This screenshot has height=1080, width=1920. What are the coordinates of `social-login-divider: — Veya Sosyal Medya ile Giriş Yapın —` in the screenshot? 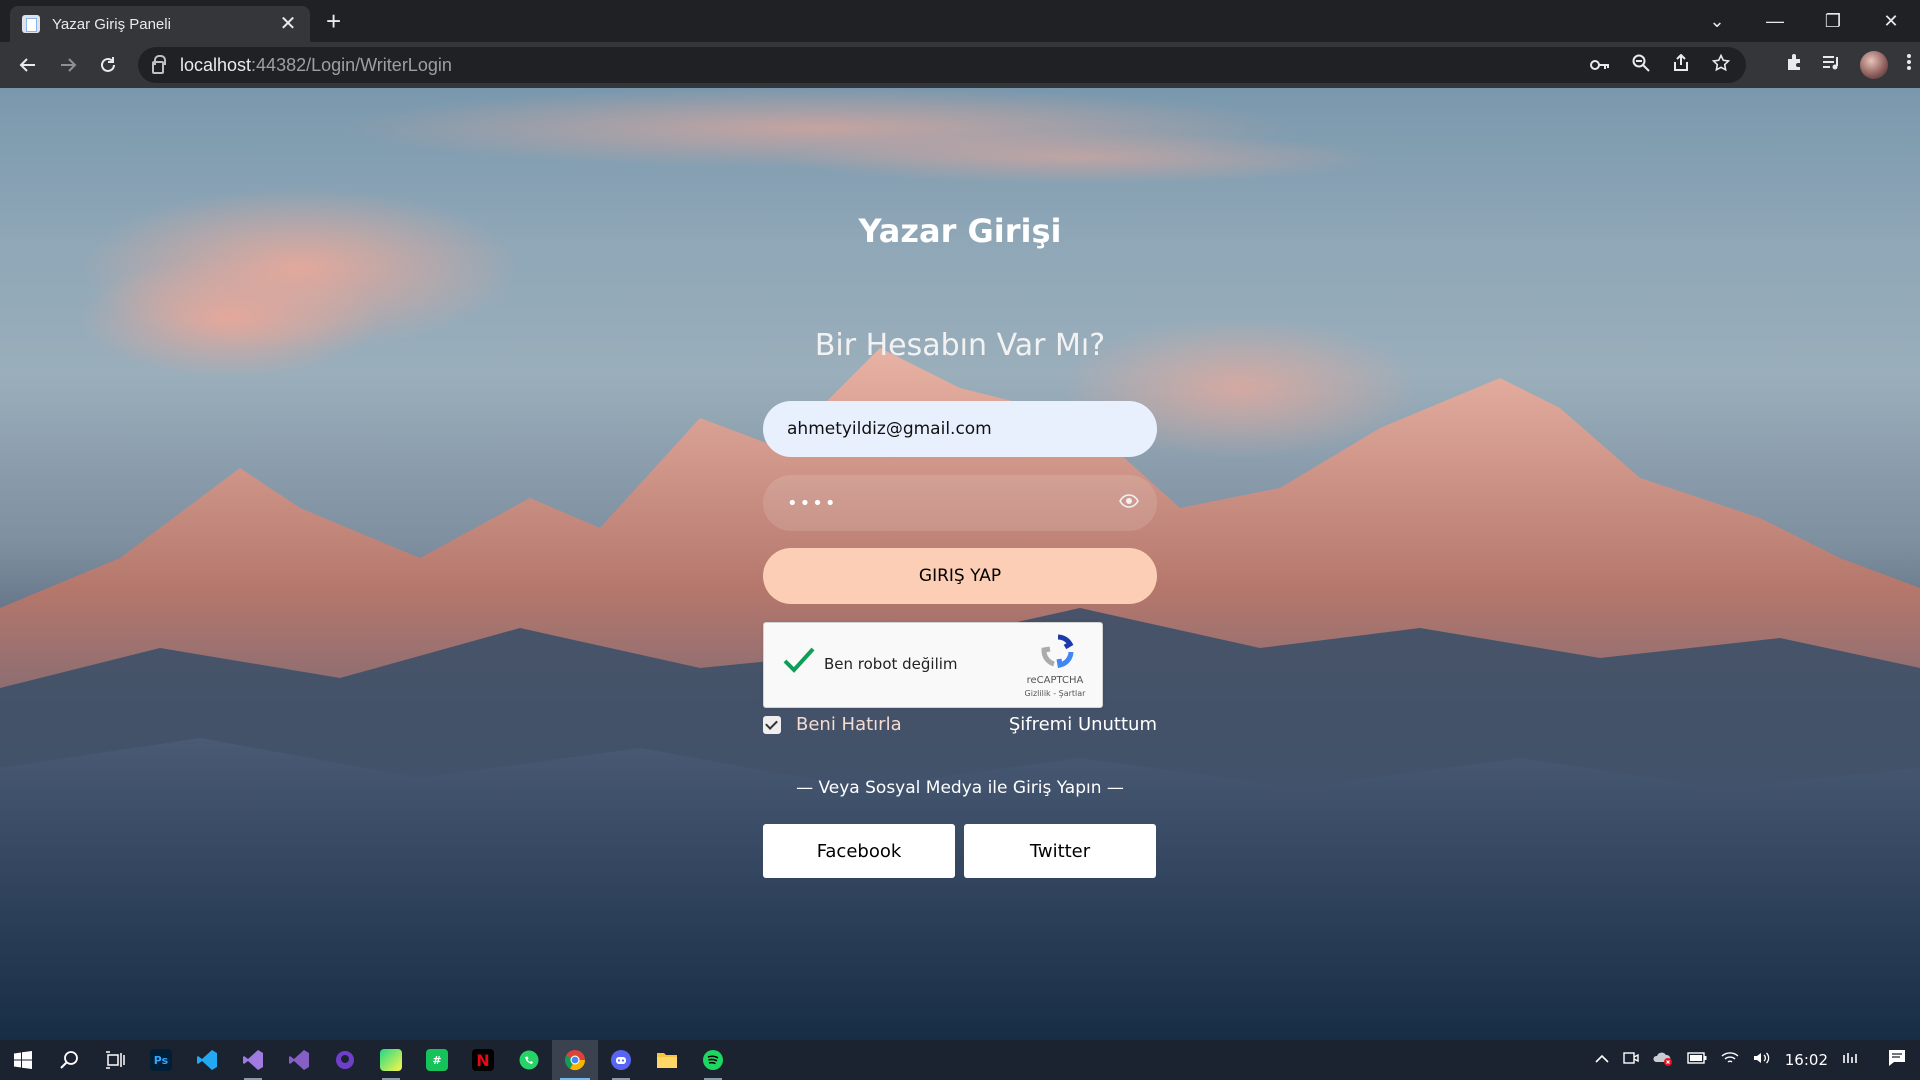 It's located at (960, 788).